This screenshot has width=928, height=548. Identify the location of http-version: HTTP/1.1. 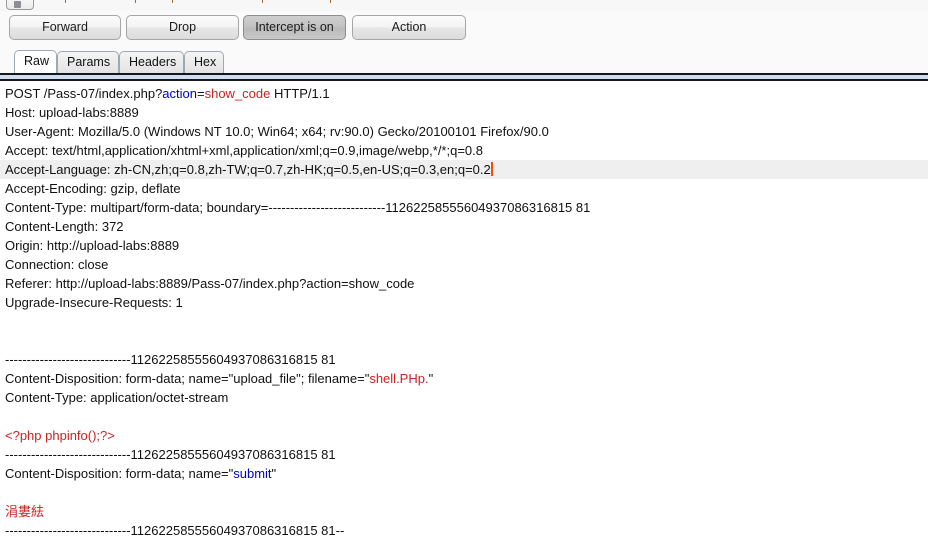
(300, 93).